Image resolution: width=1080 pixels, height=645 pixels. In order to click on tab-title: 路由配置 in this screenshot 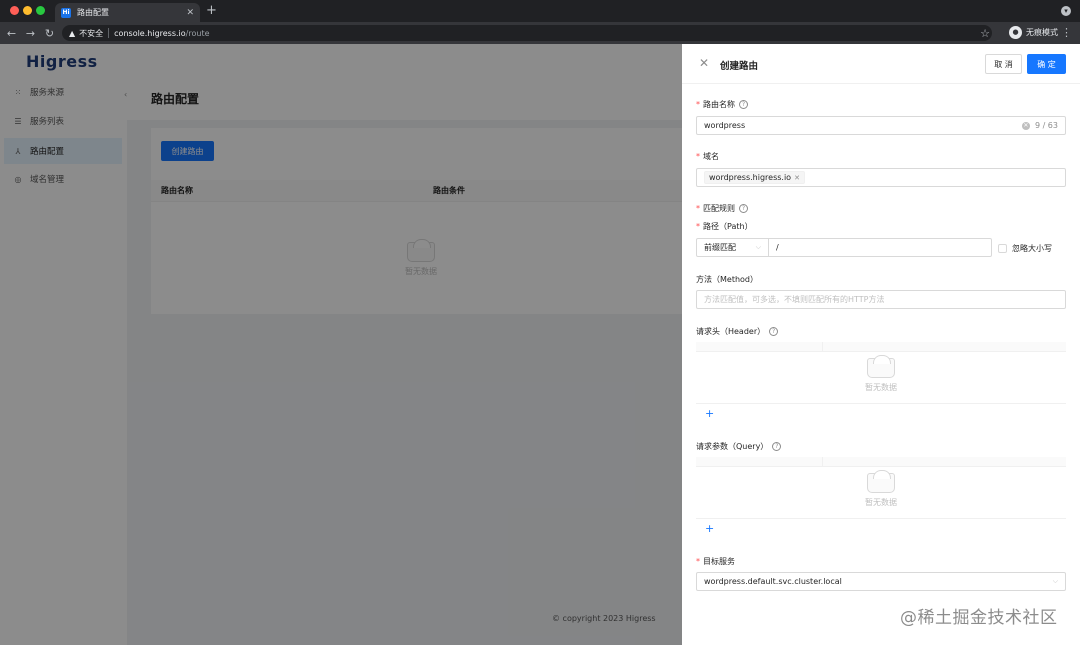, I will do `click(93, 12)`.